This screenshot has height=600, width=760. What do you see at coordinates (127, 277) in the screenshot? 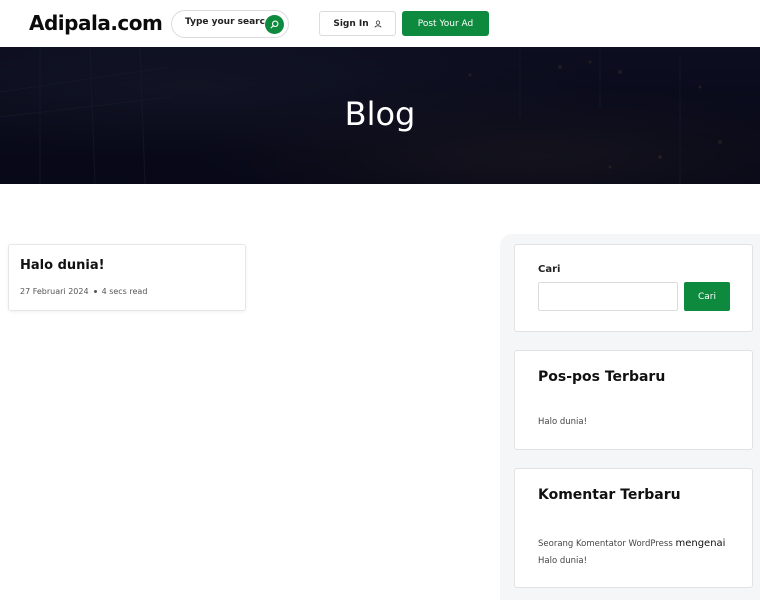
I see `post-card: Halo dunia! 27 Februari 2024 4 secs read` at bounding box center [127, 277].